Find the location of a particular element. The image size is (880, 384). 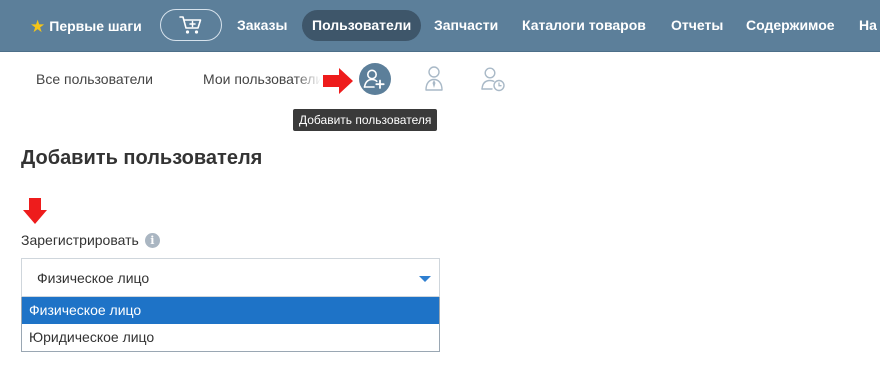

add-user-button is located at coordinates (375, 79).